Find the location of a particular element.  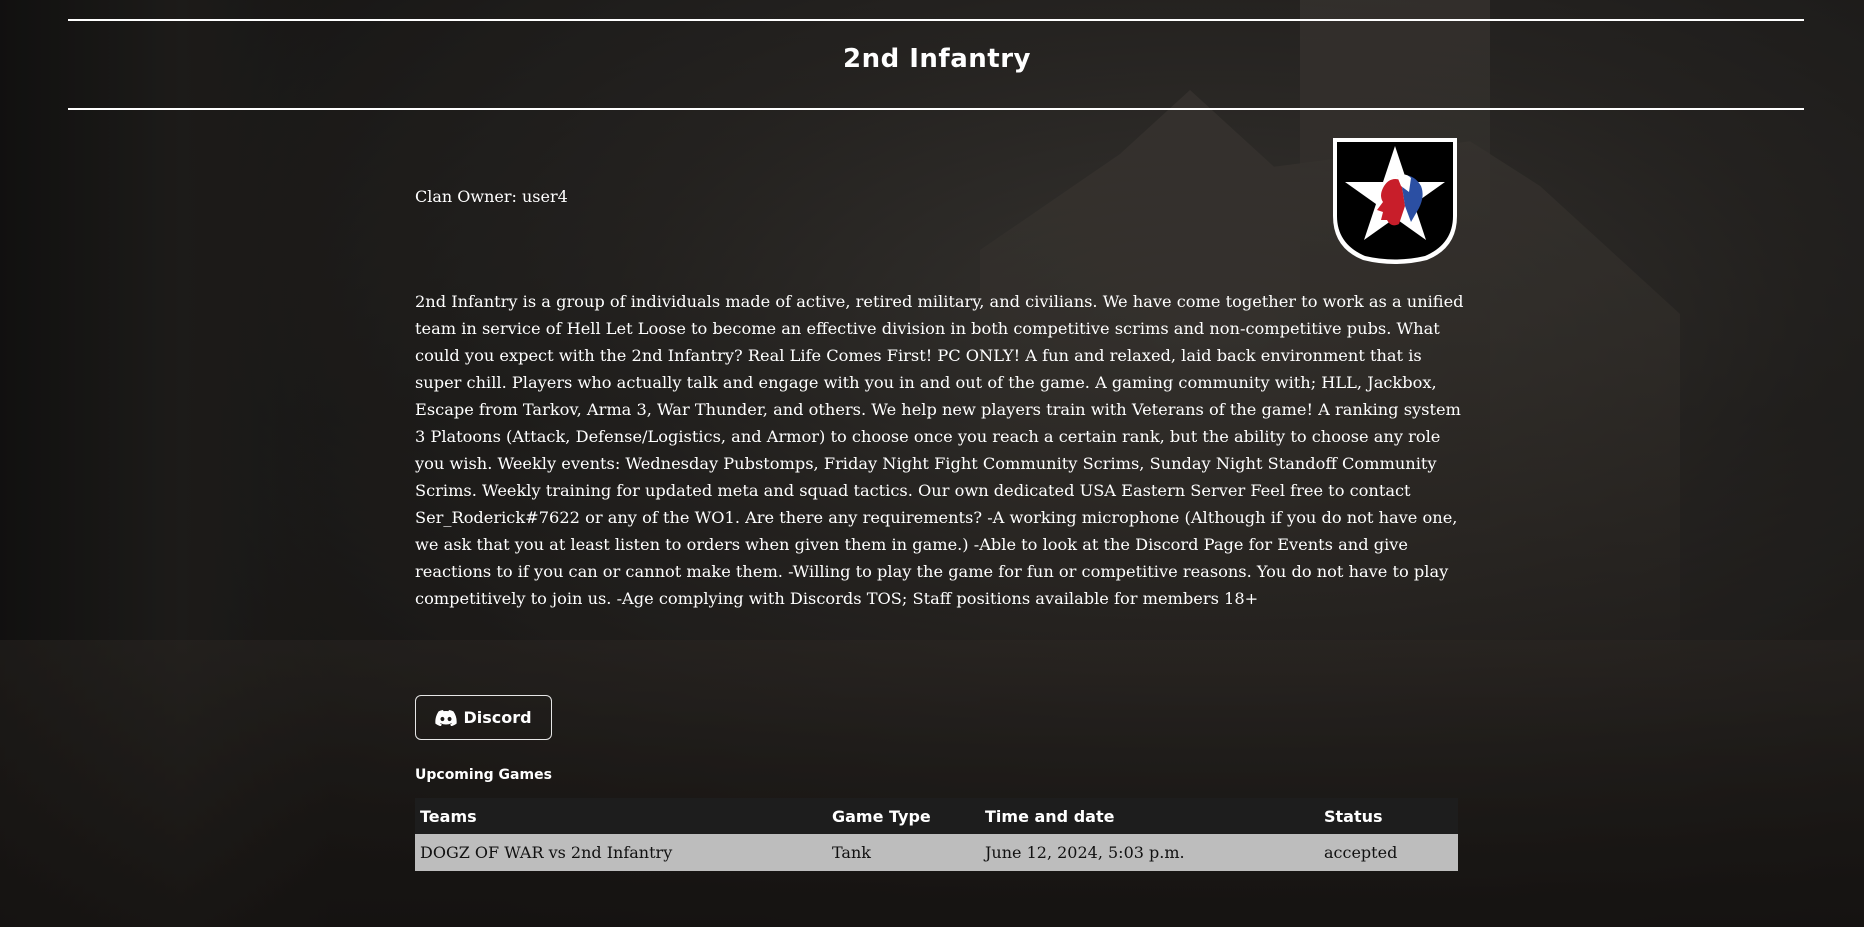

cell-teams: DOGZ OF WAR vs 2nd Infantry is located at coordinates (621, 852).